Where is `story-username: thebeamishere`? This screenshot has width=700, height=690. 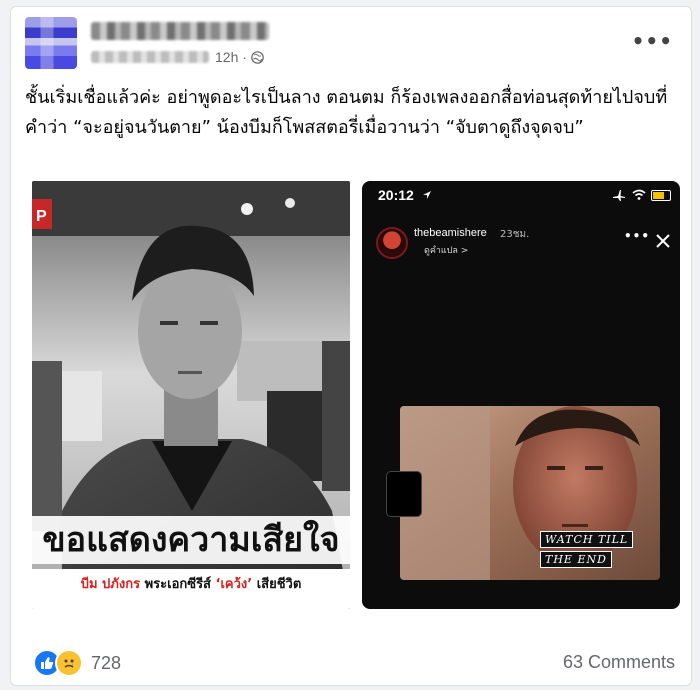 story-username: thebeamishere is located at coordinates (450, 233).